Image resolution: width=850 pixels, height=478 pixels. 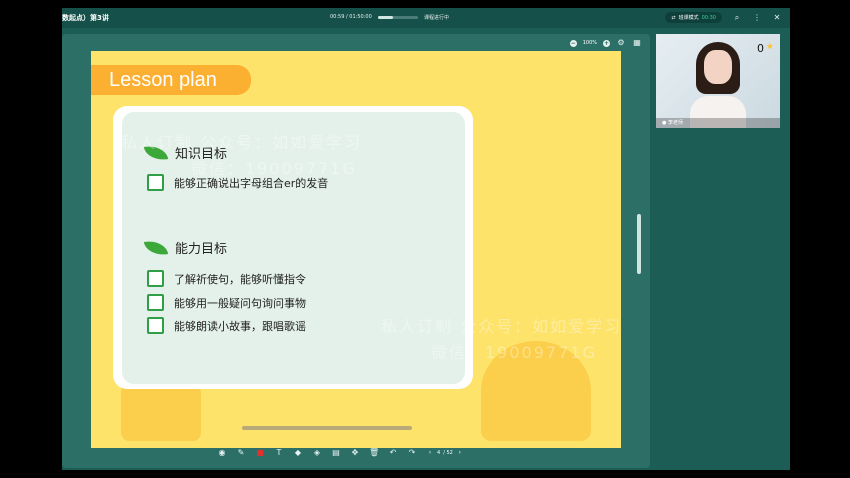 I want to click on horizontal-scrollbar, so click(x=327, y=428).